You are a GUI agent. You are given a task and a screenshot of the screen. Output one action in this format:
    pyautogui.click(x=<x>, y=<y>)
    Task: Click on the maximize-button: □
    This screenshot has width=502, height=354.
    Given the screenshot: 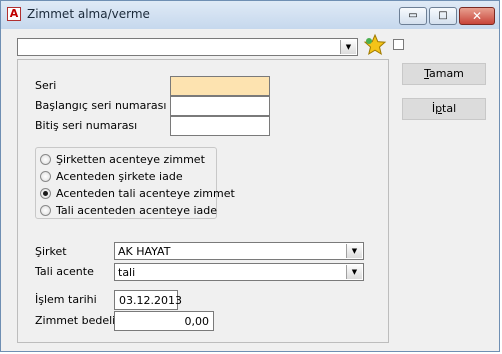 What is the action you would take?
    pyautogui.click(x=443, y=16)
    